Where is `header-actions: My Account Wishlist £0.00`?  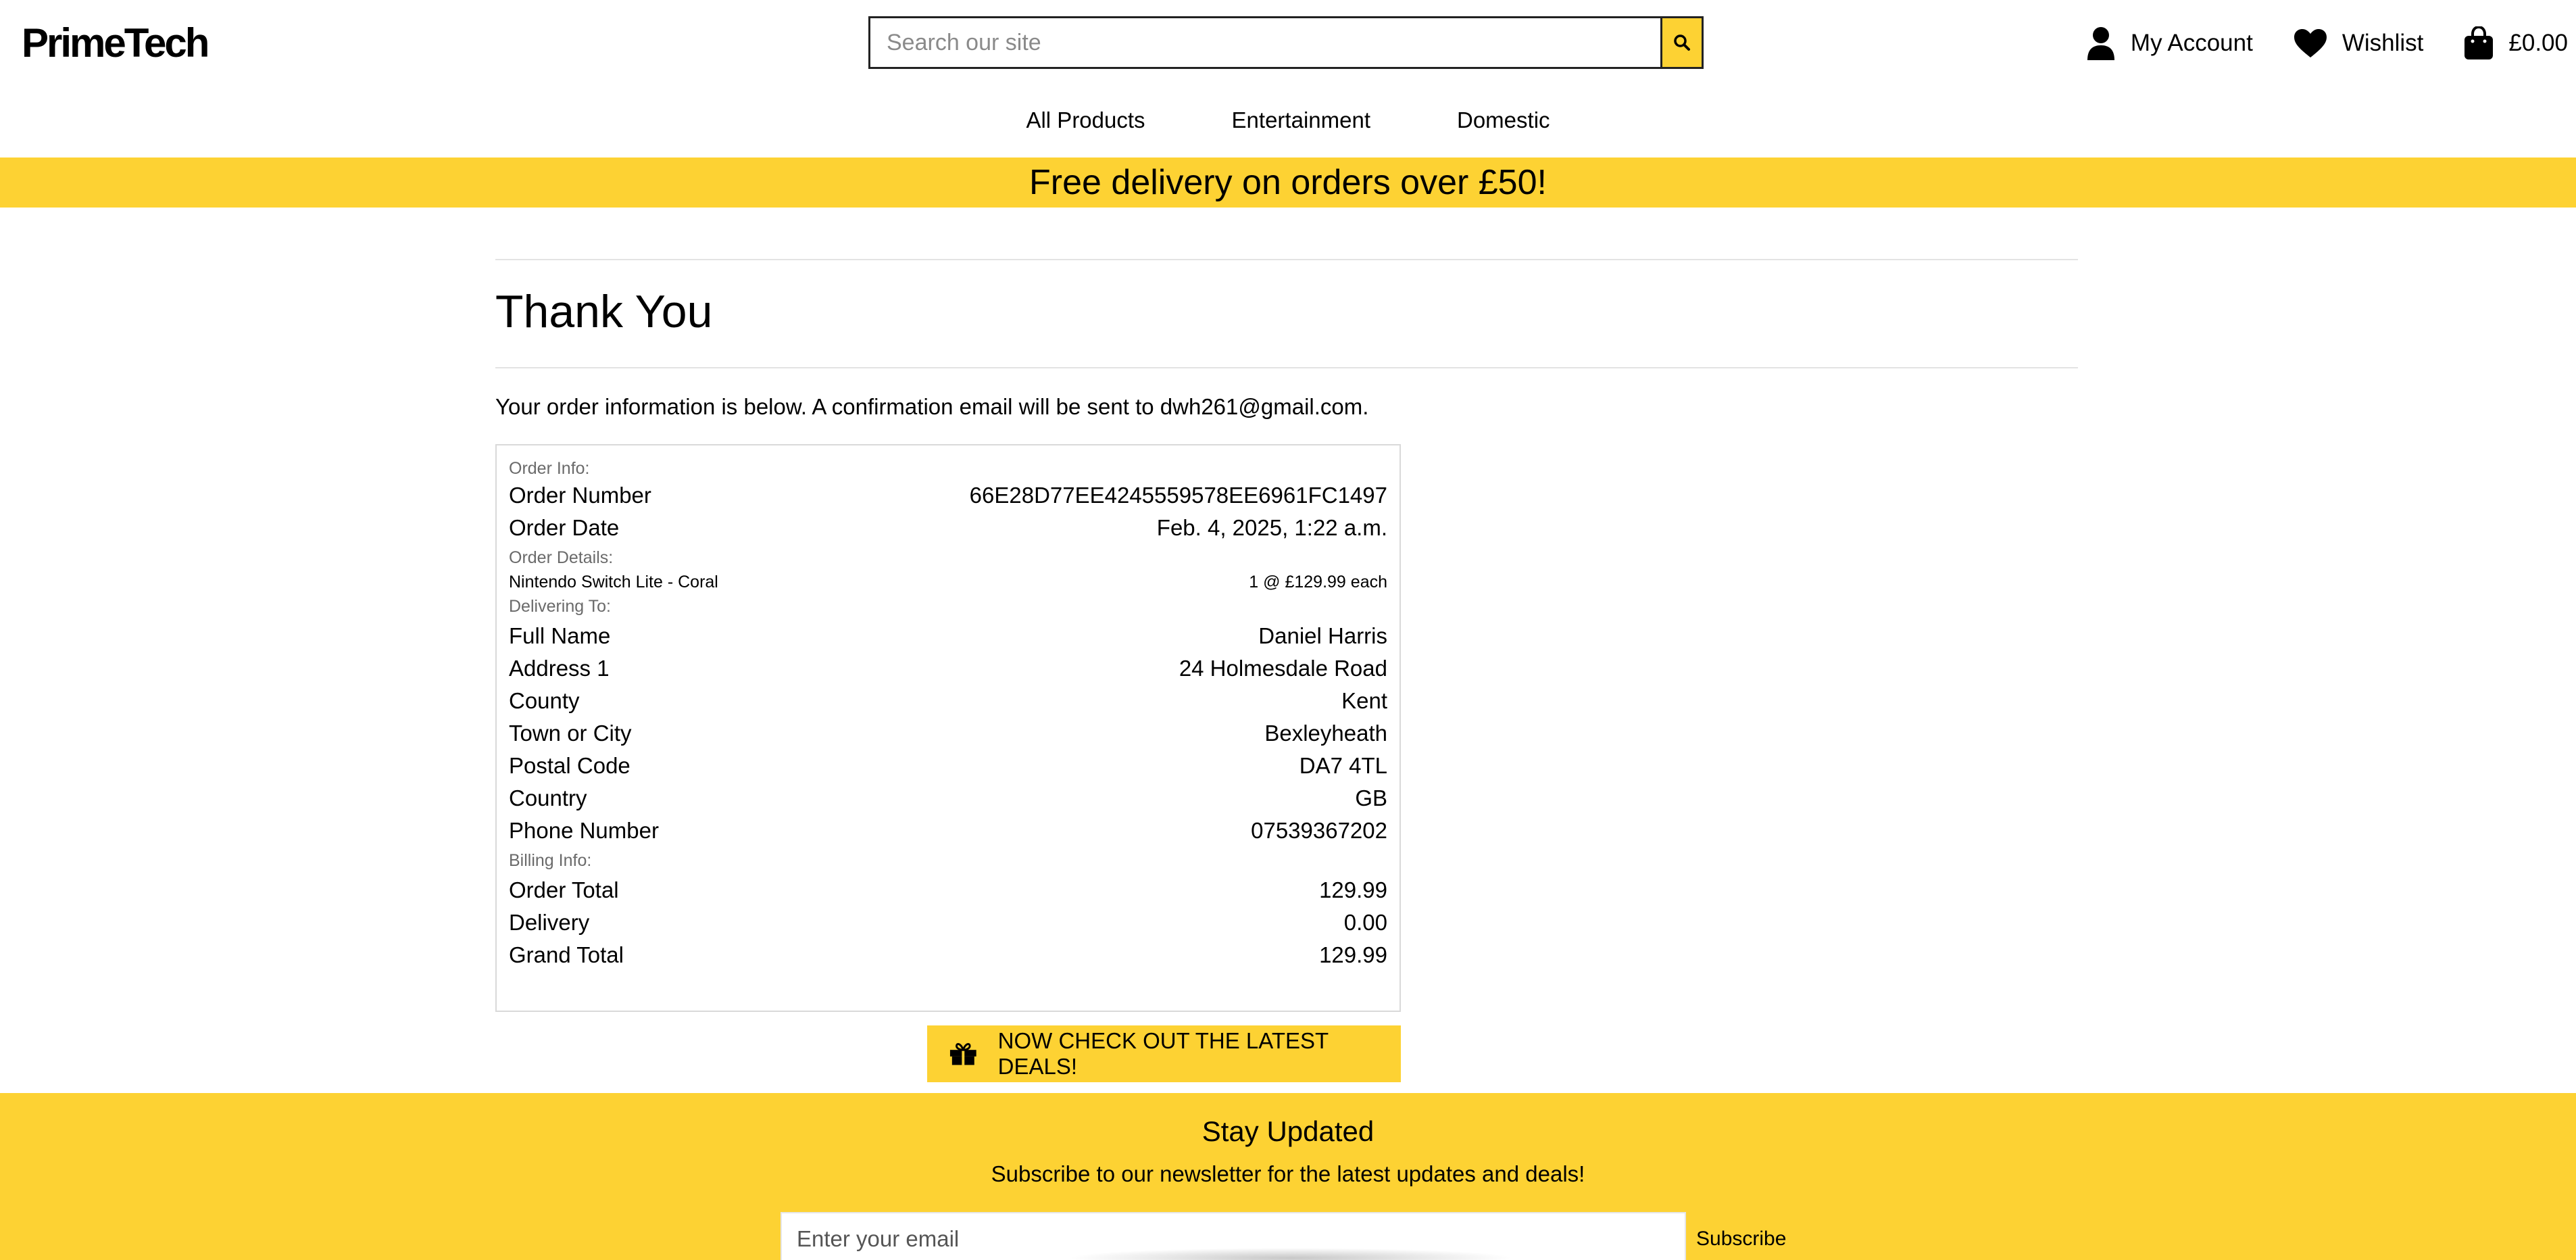 header-actions: My Account Wishlist £0.00 is located at coordinates (2327, 43).